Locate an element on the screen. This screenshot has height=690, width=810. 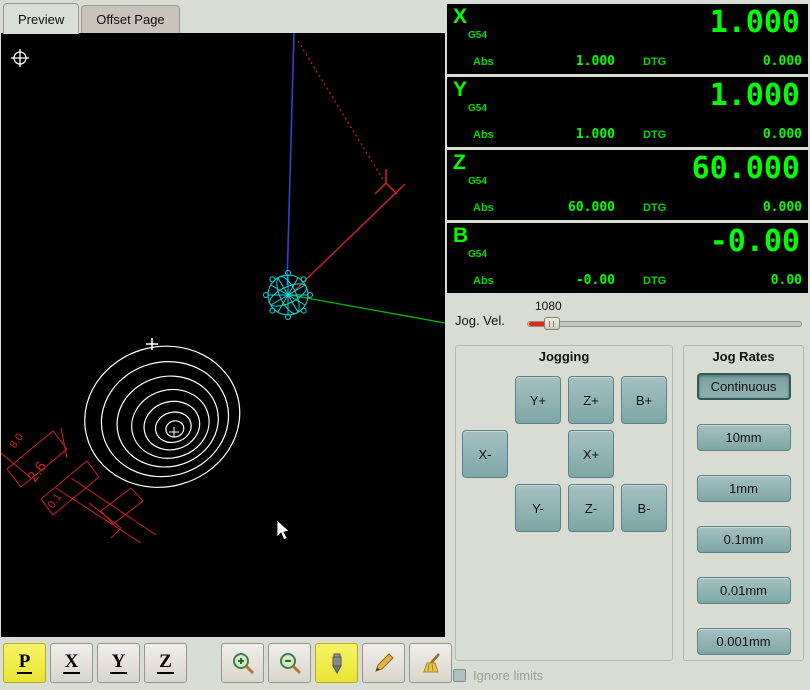
jog-velocity-row: Jog. Vel. 1080 is located at coordinates (629, 319).